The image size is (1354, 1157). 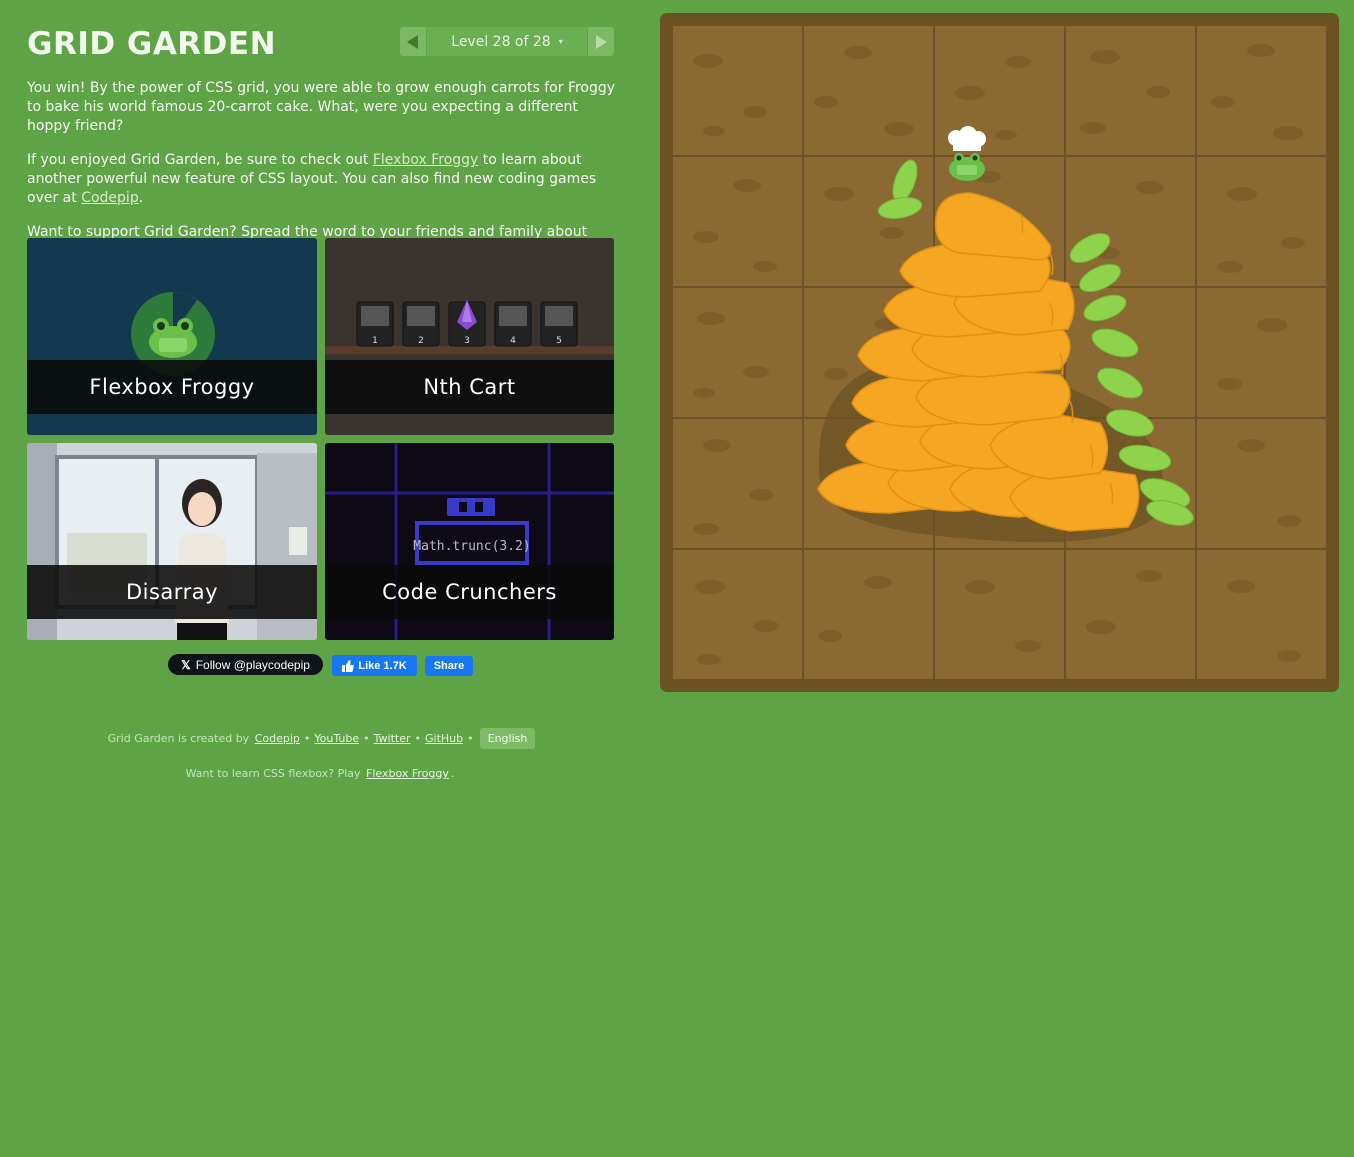 I want to click on arrow-right-icon, so click(x=601, y=41).